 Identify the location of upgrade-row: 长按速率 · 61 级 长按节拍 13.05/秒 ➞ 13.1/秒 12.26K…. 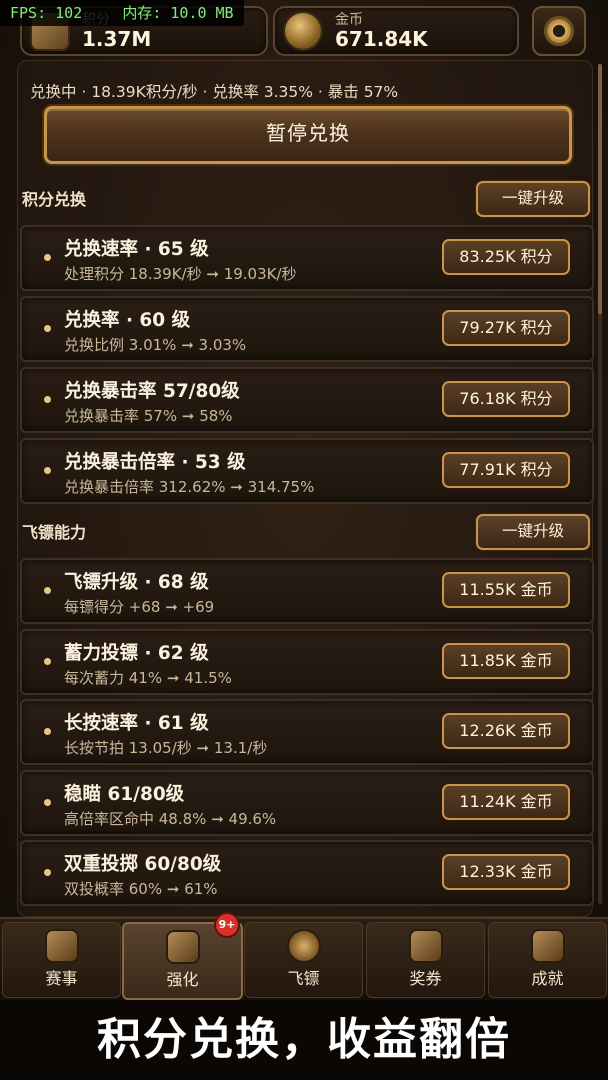
(307, 732).